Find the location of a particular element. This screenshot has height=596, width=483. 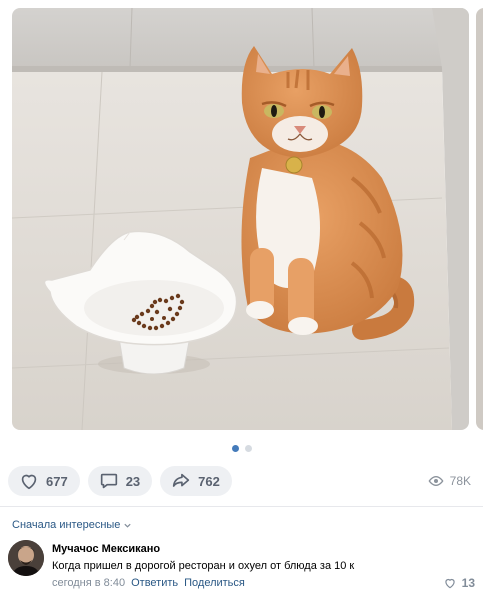

comment-bubble-icon is located at coordinates (108, 481).